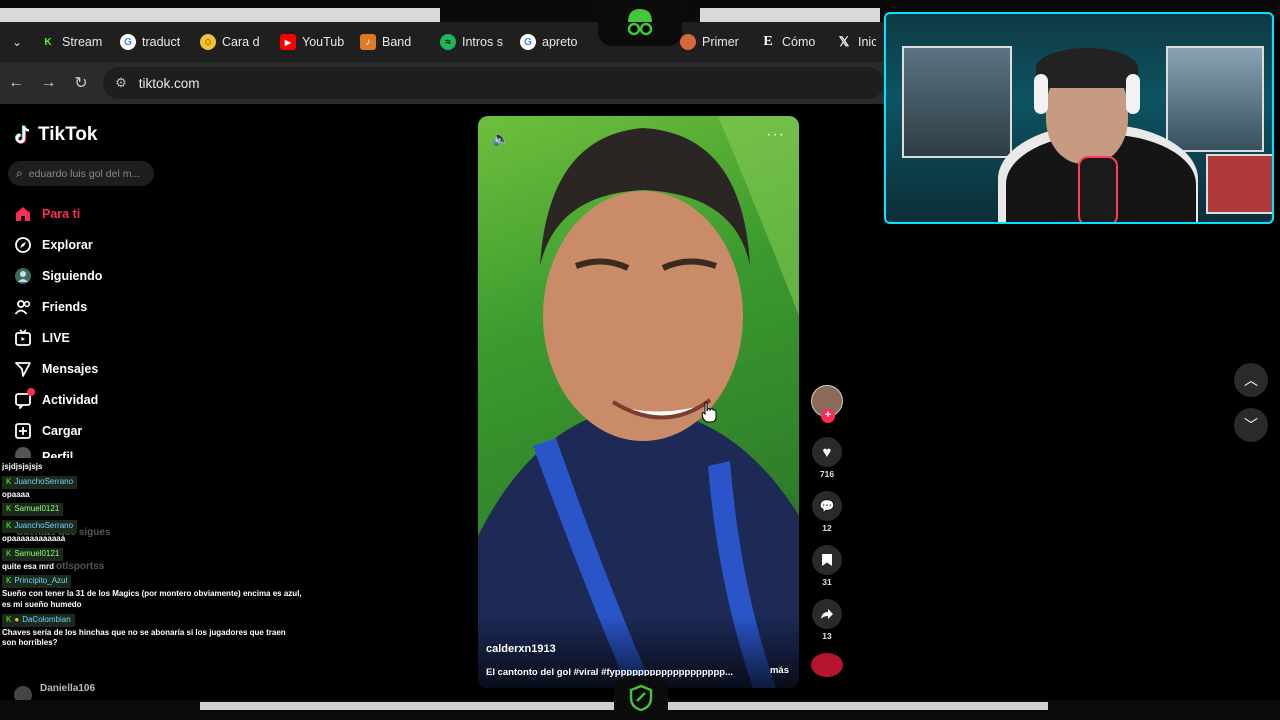 The image size is (1280, 720). I want to click on browser-tab: ≈ Intros s, so click(474, 42).